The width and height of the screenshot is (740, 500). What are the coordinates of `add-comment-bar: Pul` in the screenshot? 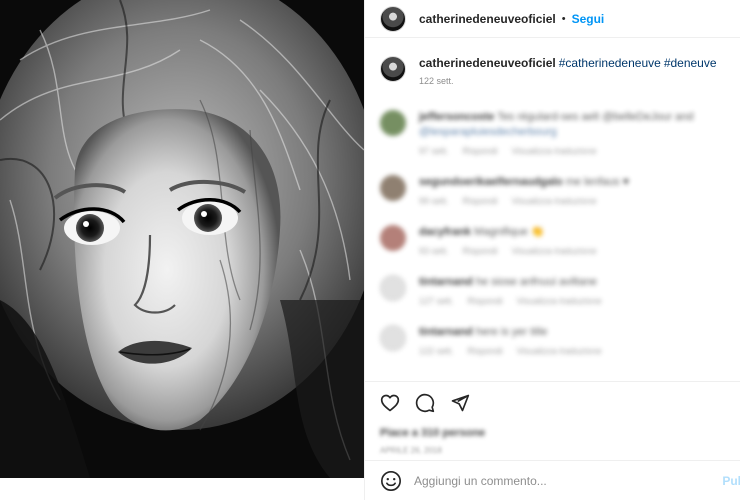 It's located at (552, 480).